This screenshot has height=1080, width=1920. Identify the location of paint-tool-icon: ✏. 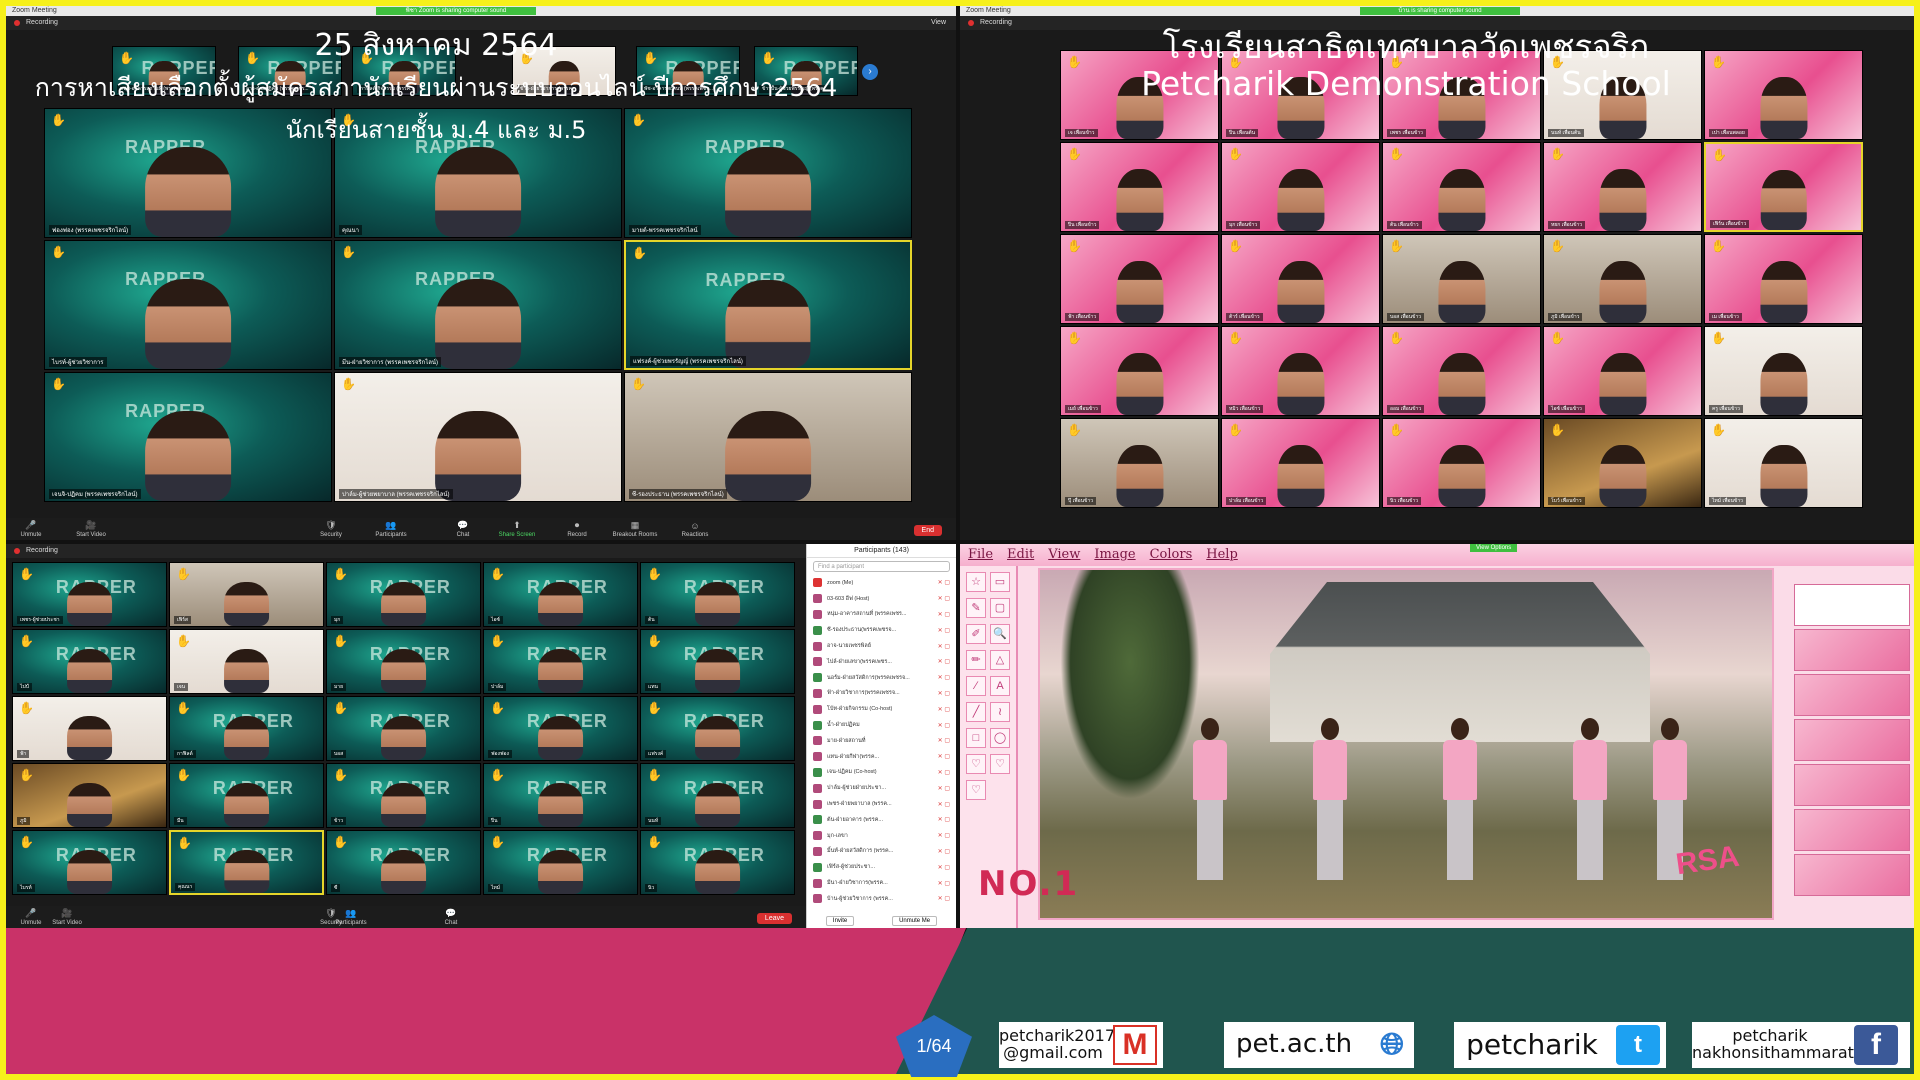
(976, 660).